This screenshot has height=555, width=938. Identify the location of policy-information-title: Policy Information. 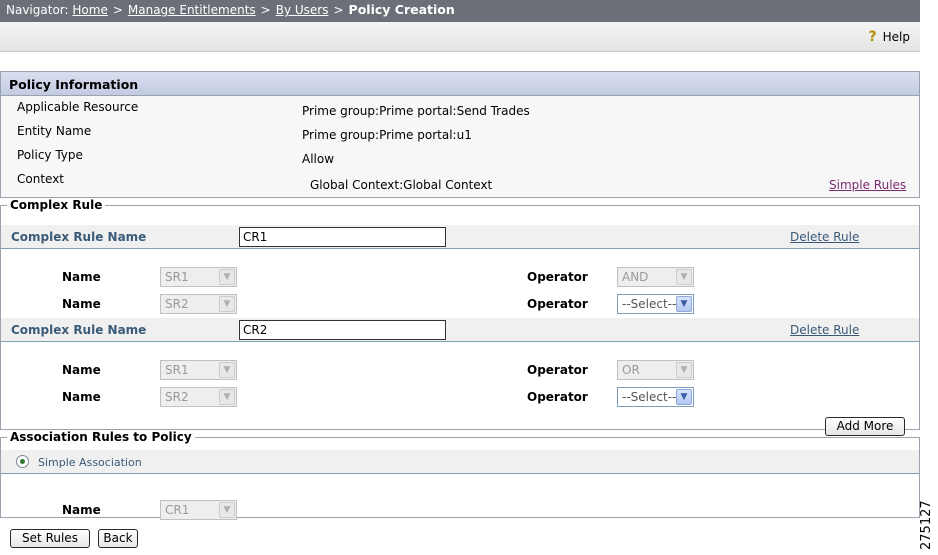
(460, 84).